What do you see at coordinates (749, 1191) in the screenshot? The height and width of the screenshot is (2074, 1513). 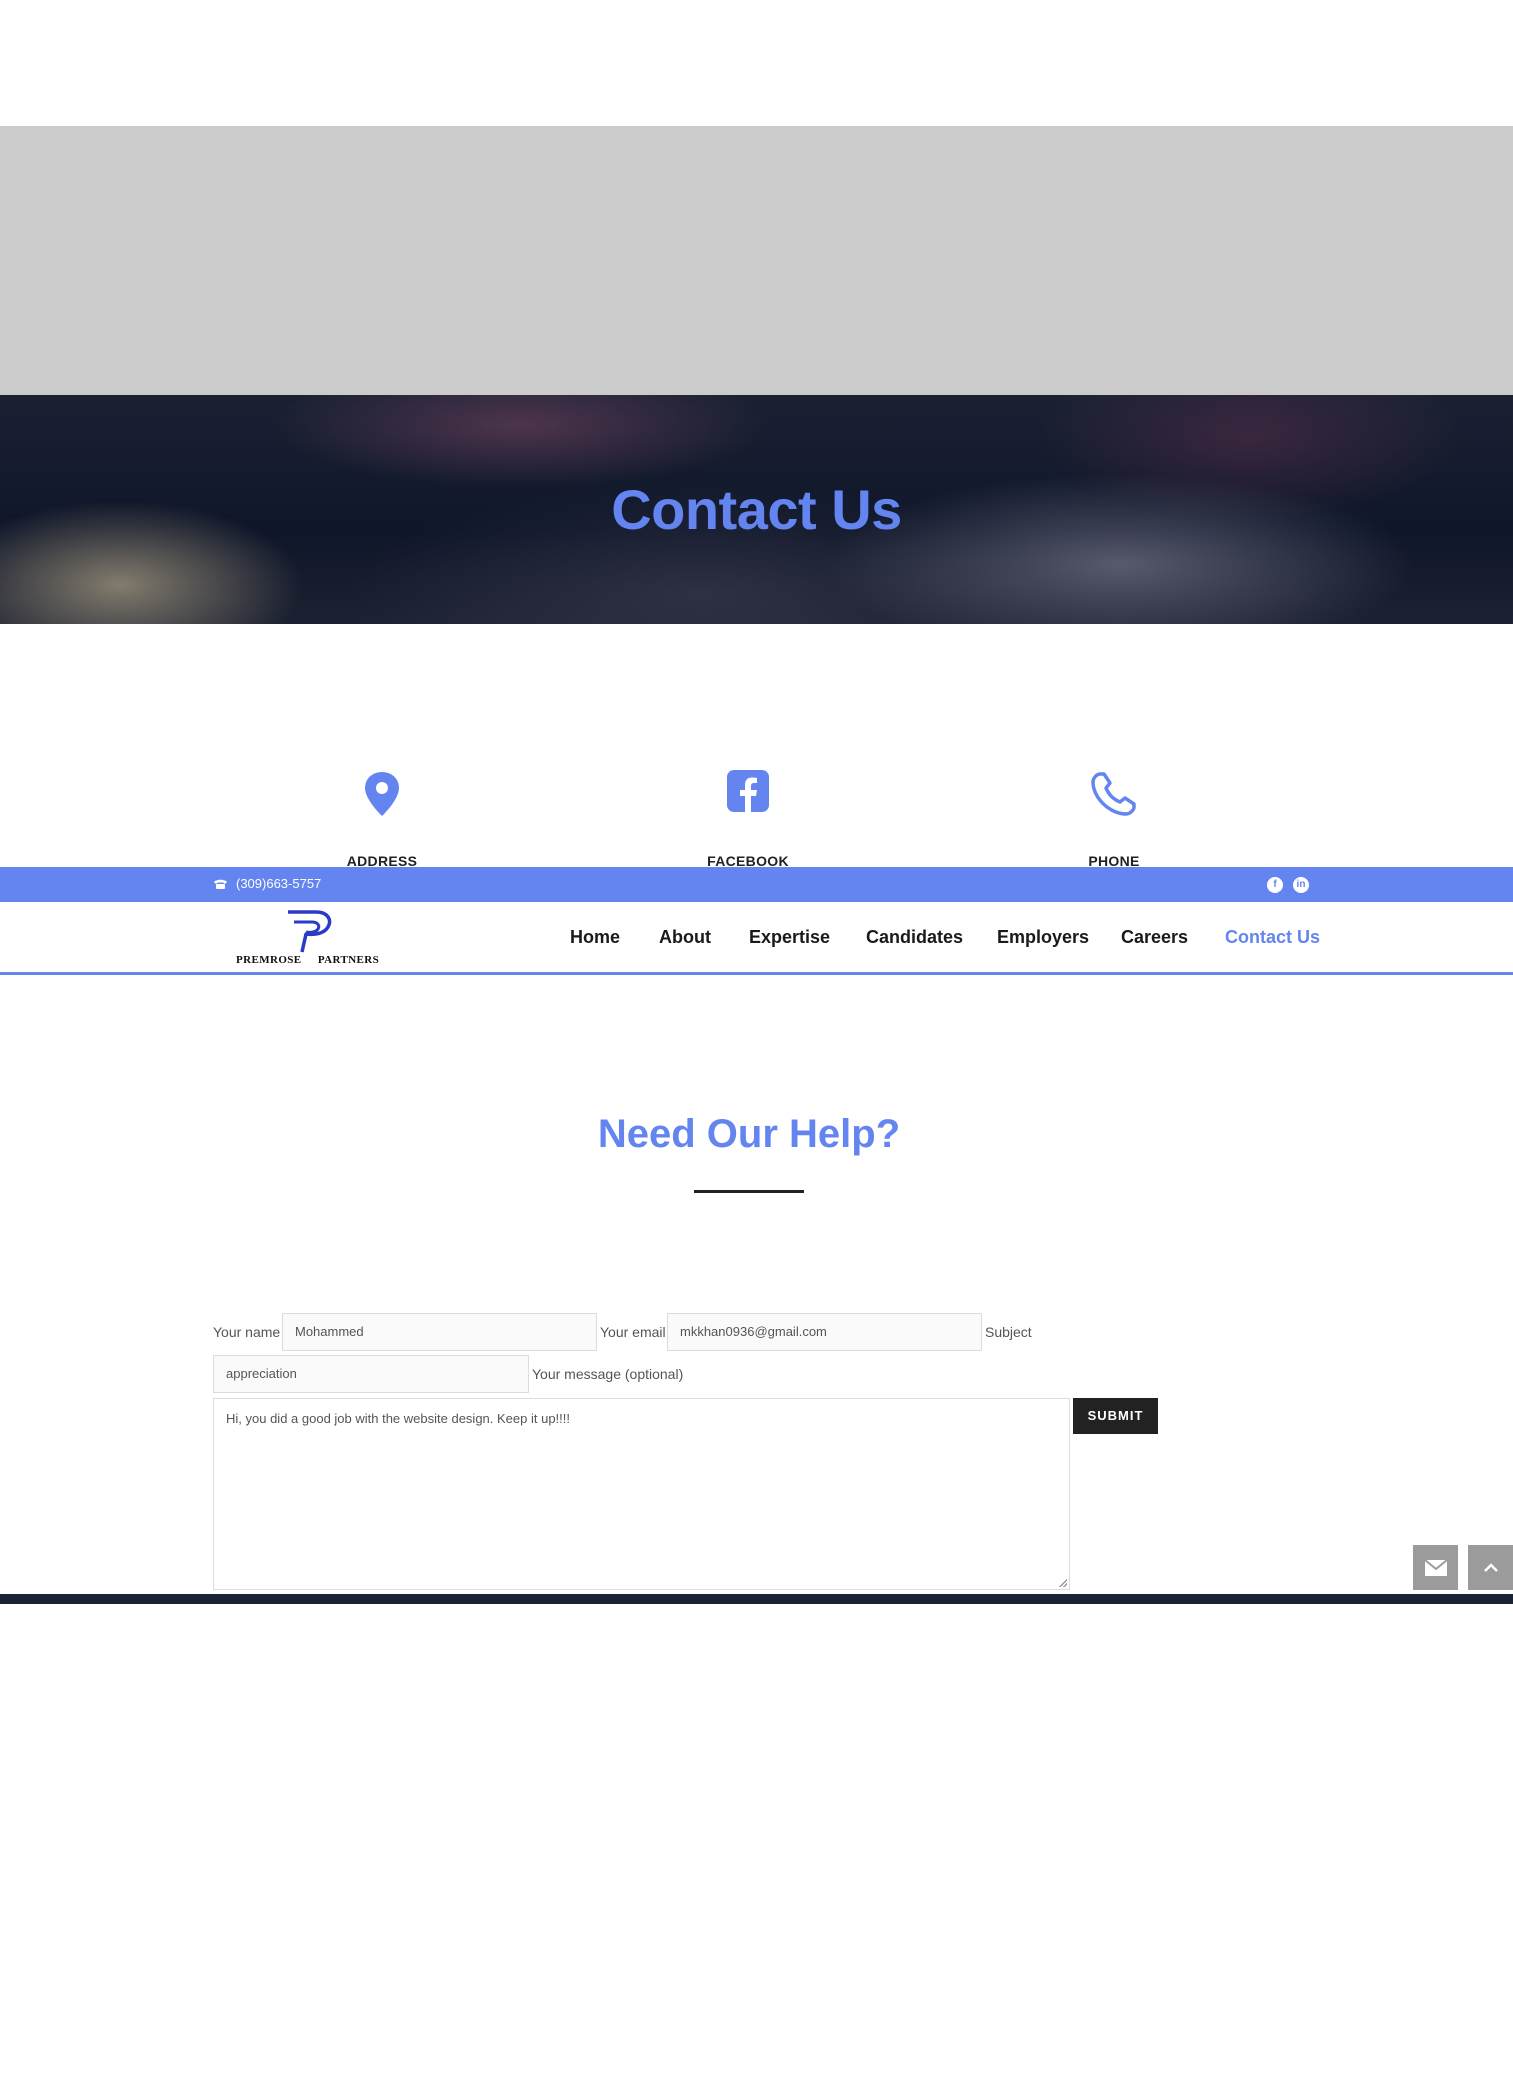 I see `title-divider` at bounding box center [749, 1191].